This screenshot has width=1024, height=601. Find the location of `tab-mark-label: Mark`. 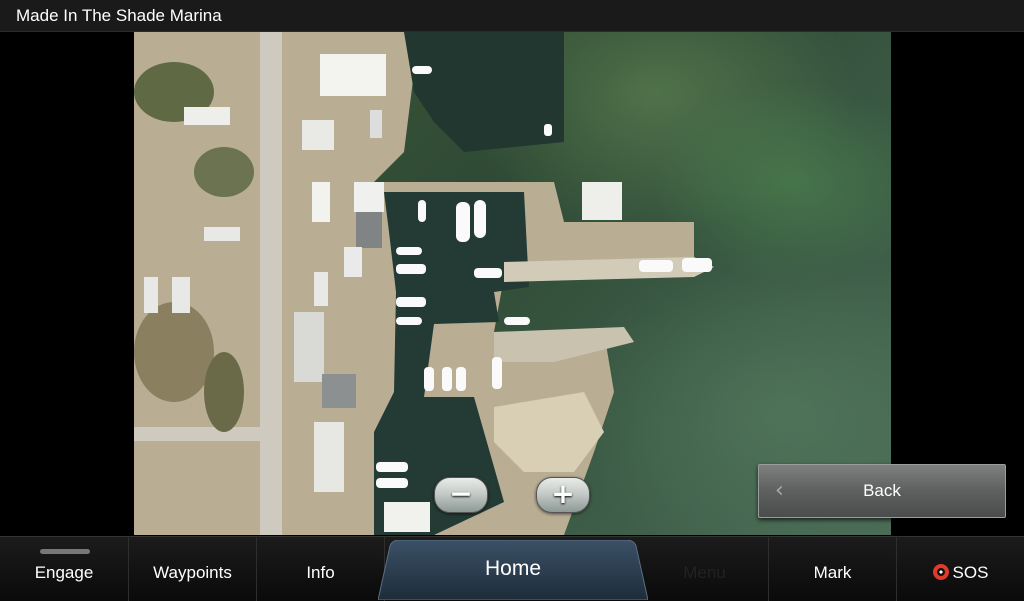

tab-mark-label: Mark is located at coordinates (832, 572).